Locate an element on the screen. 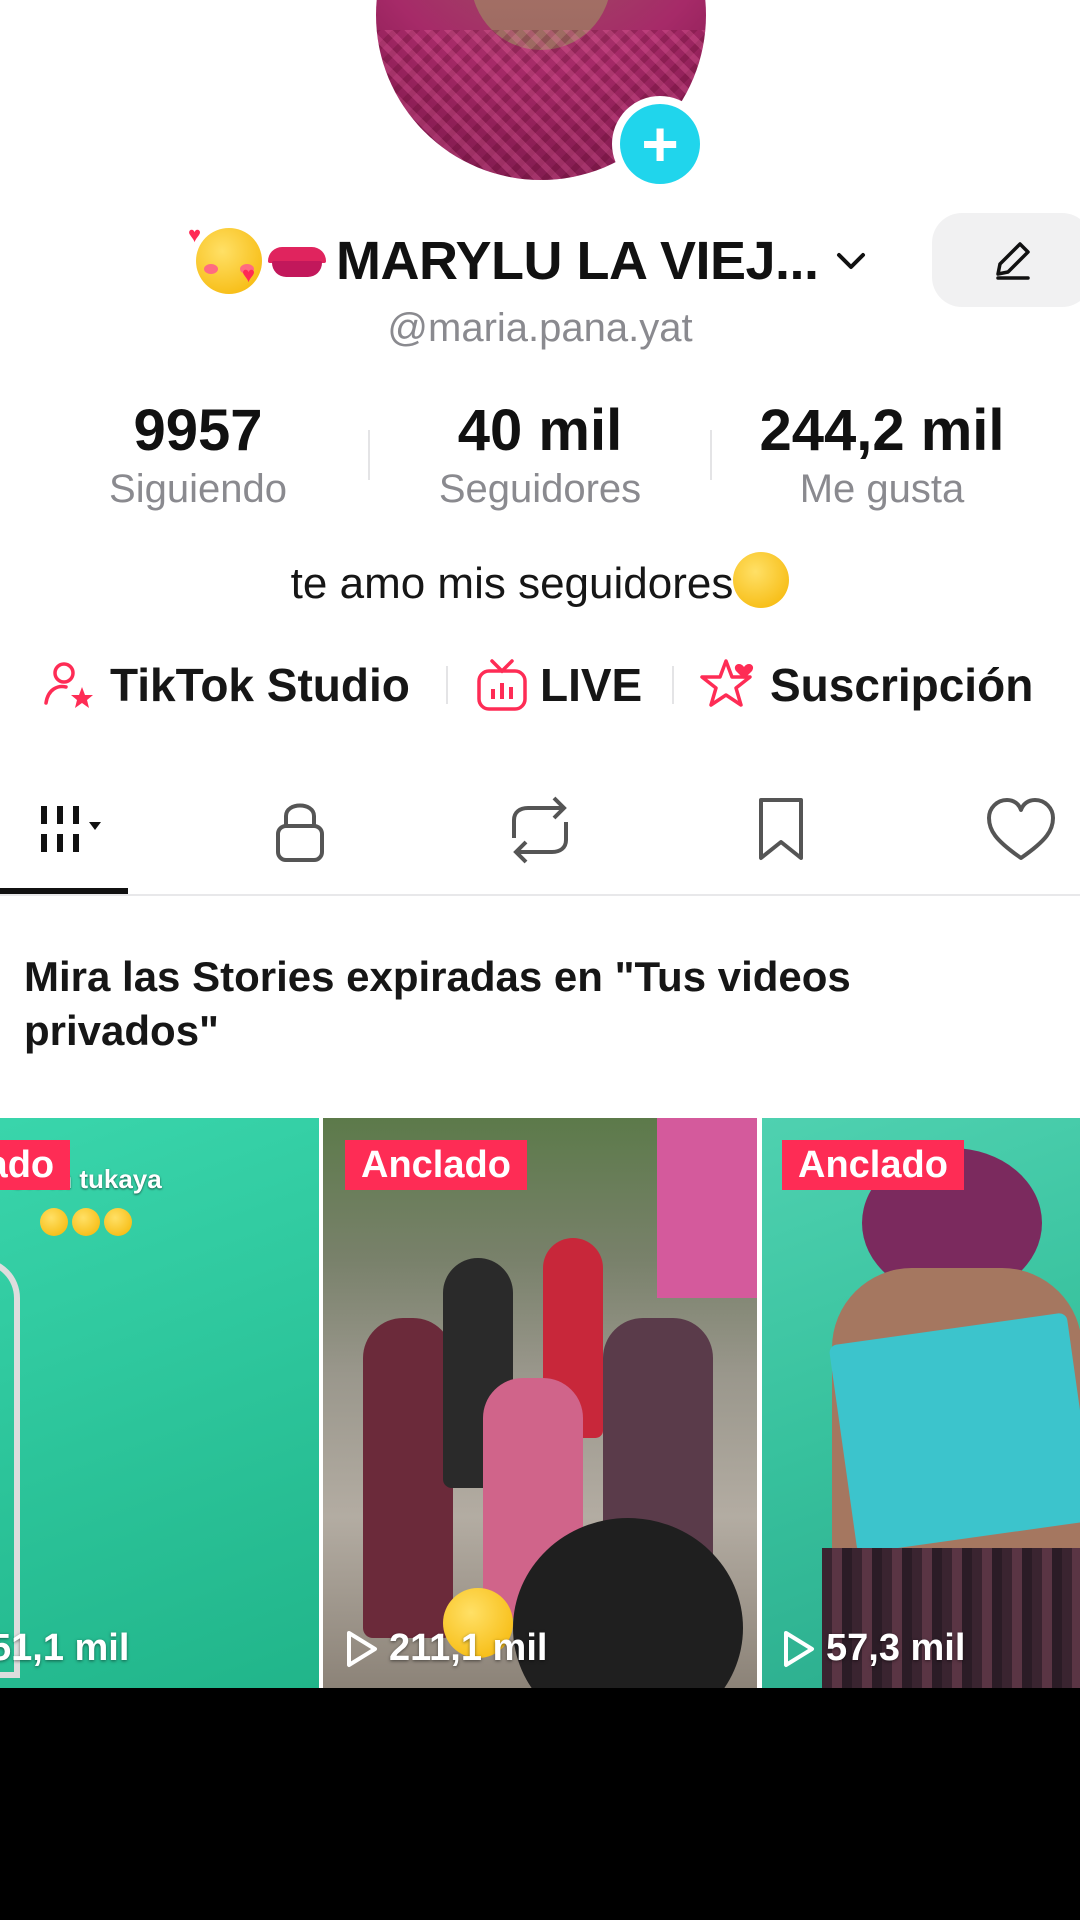  view-count: 51,1 mil is located at coordinates (64, 1648).